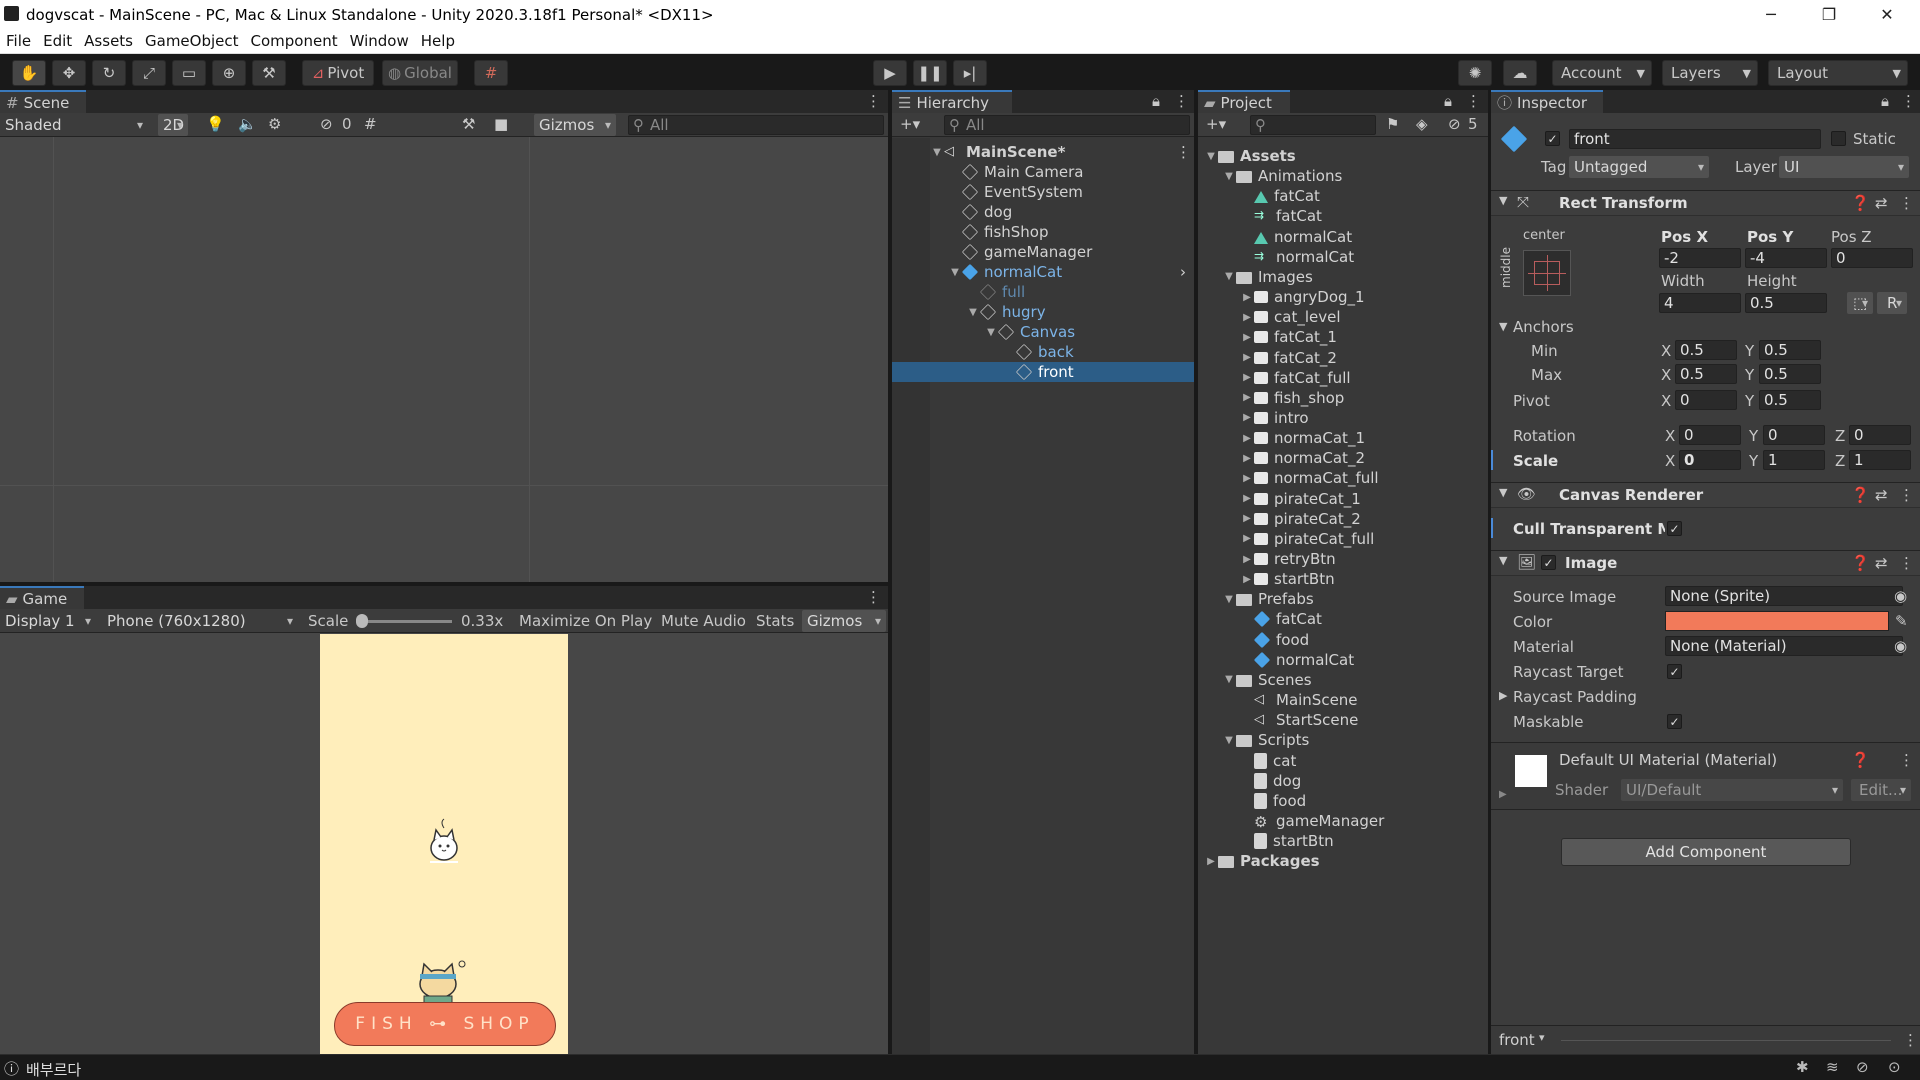  Describe the element at coordinates (43, 101) in the screenshot. I see `tab-scene: # Scene` at that location.